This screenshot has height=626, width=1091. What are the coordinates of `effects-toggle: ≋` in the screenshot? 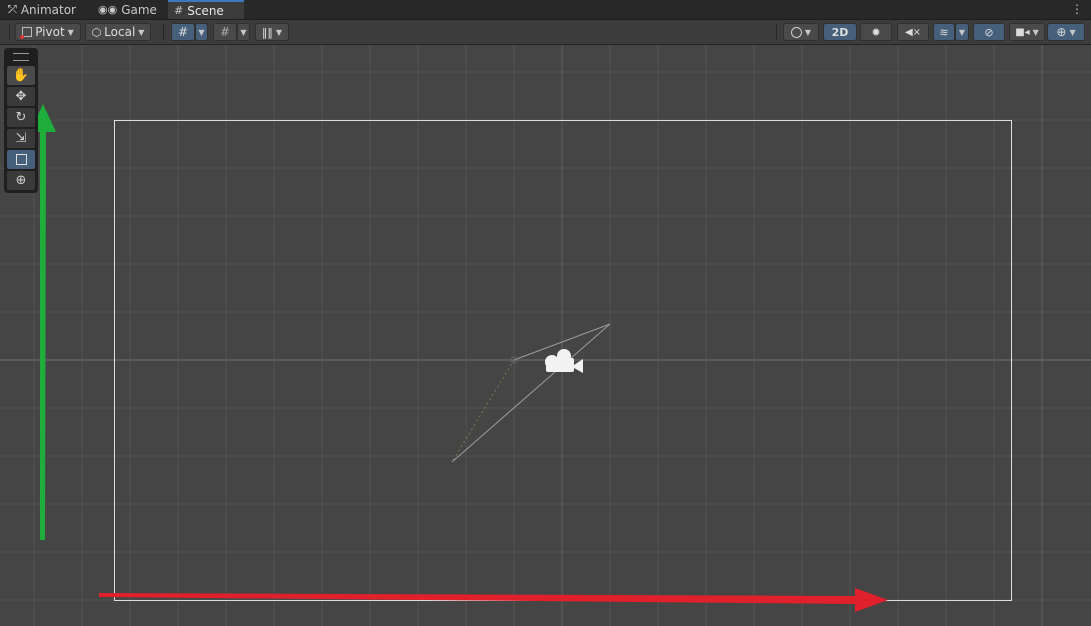 It's located at (944, 32).